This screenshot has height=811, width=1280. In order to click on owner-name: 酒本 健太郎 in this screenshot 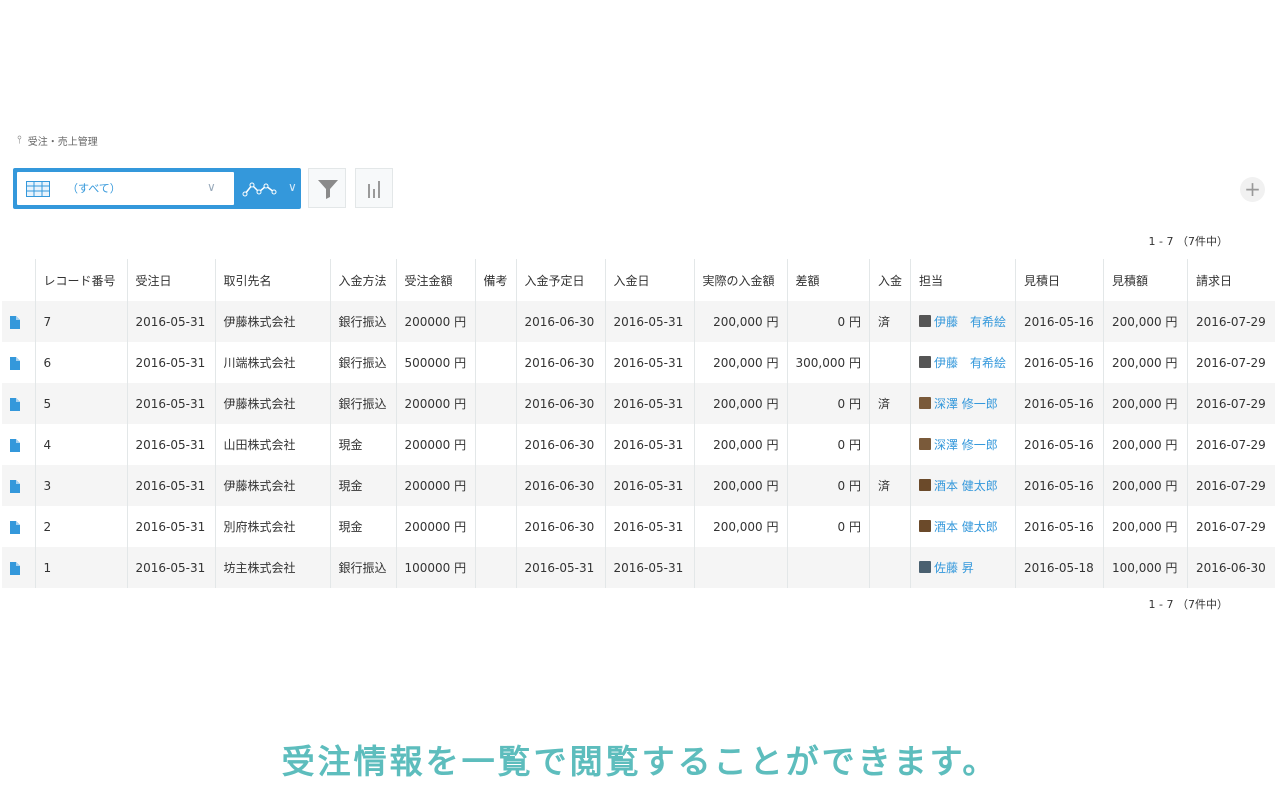, I will do `click(965, 485)`.